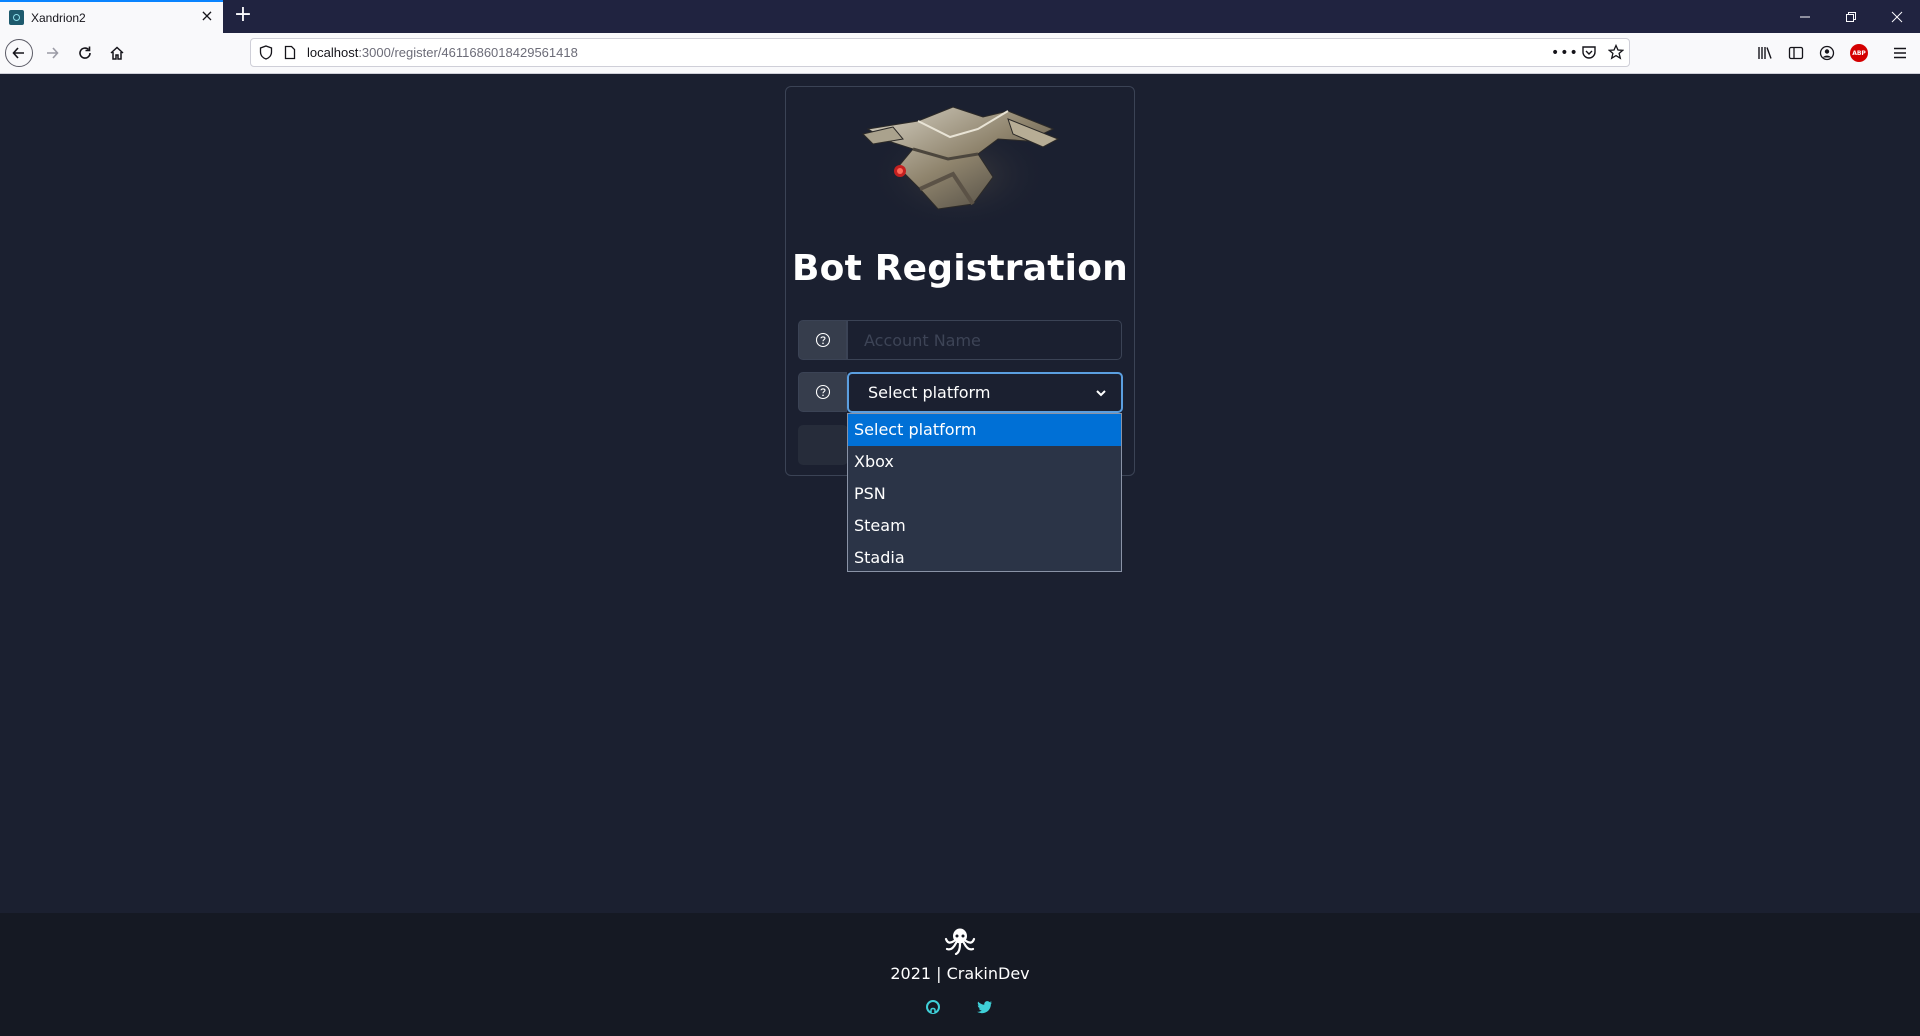 The width and height of the screenshot is (1920, 1036). I want to click on minimize-button, so click(1805, 16).